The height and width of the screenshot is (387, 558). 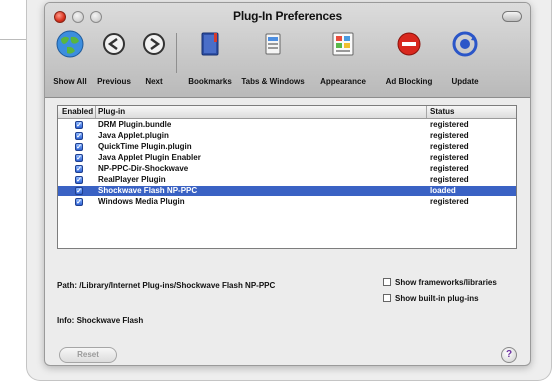 What do you see at coordinates (387, 298) in the screenshot?
I see `show-builtin-checkbox` at bounding box center [387, 298].